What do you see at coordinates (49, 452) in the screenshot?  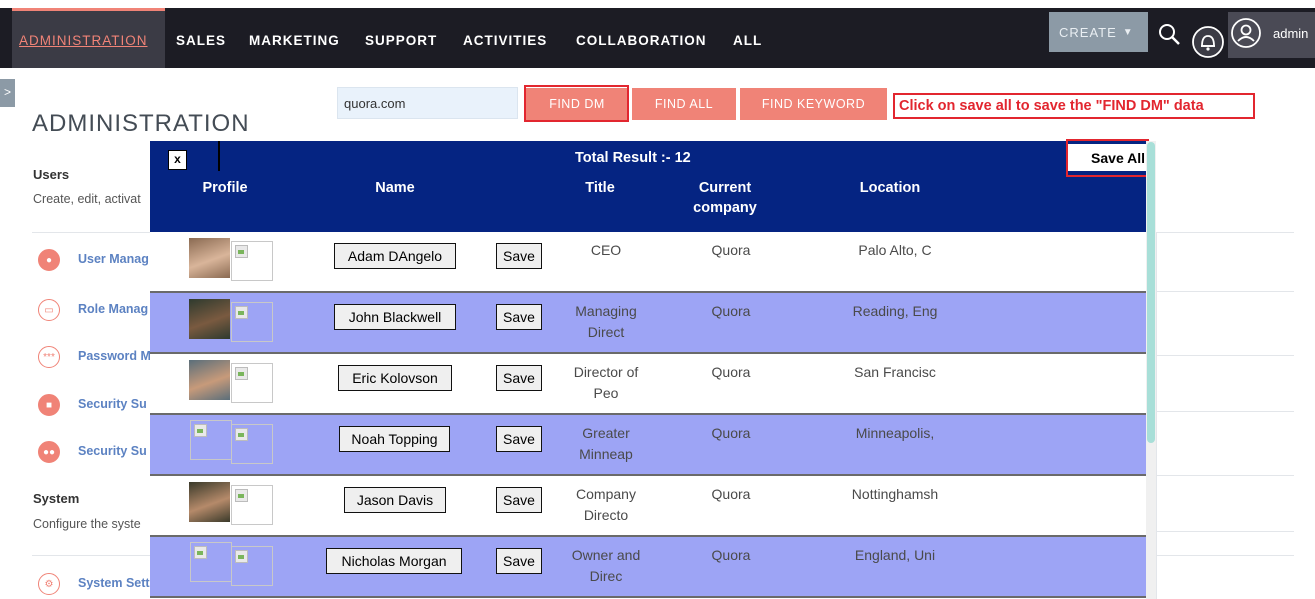 I see `group-icon: ●●` at bounding box center [49, 452].